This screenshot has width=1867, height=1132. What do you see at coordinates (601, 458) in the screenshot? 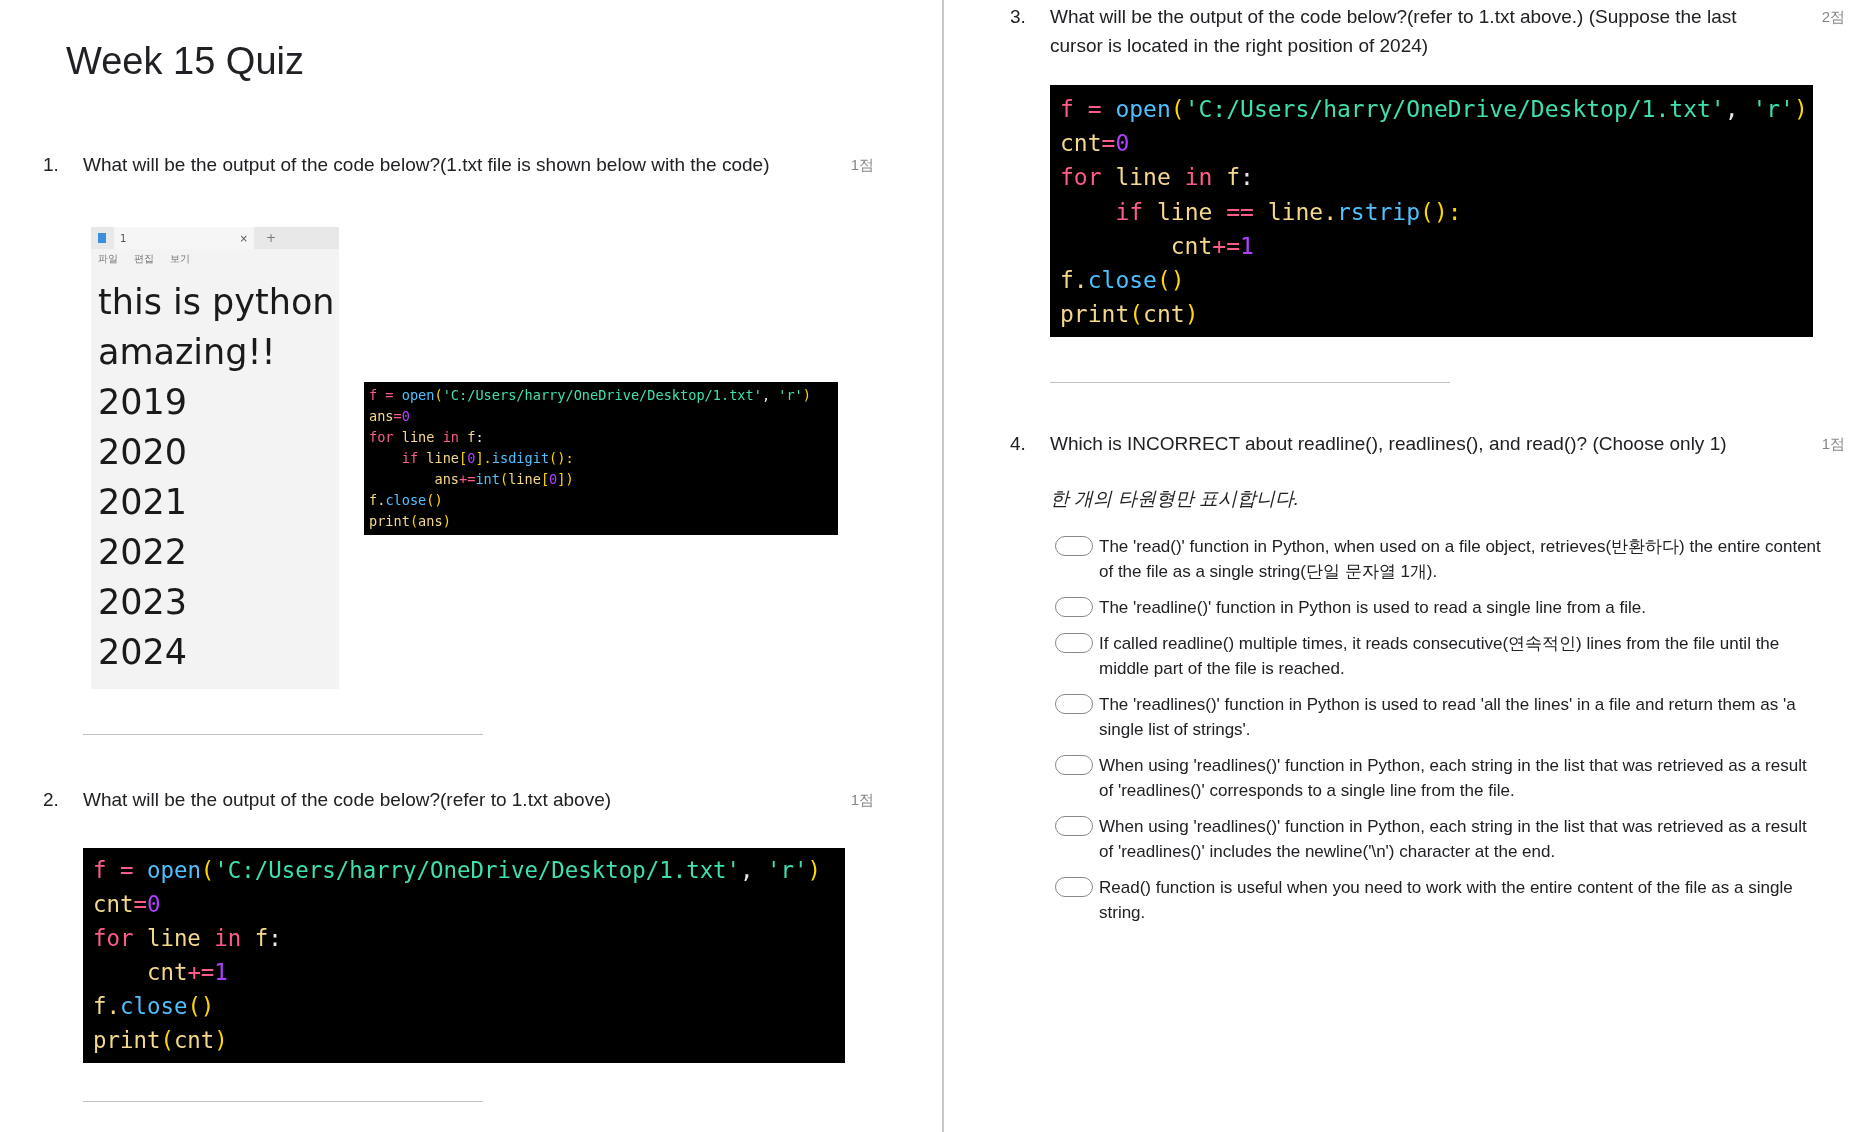
I see `code-block: f = open('C:/Users/harry/OneDrive/Desktop/1.txt', 'r') ans=0 for line in f: if line[0].isdigit(): ans+=int(line[0]) f.close() print(ans)` at bounding box center [601, 458].